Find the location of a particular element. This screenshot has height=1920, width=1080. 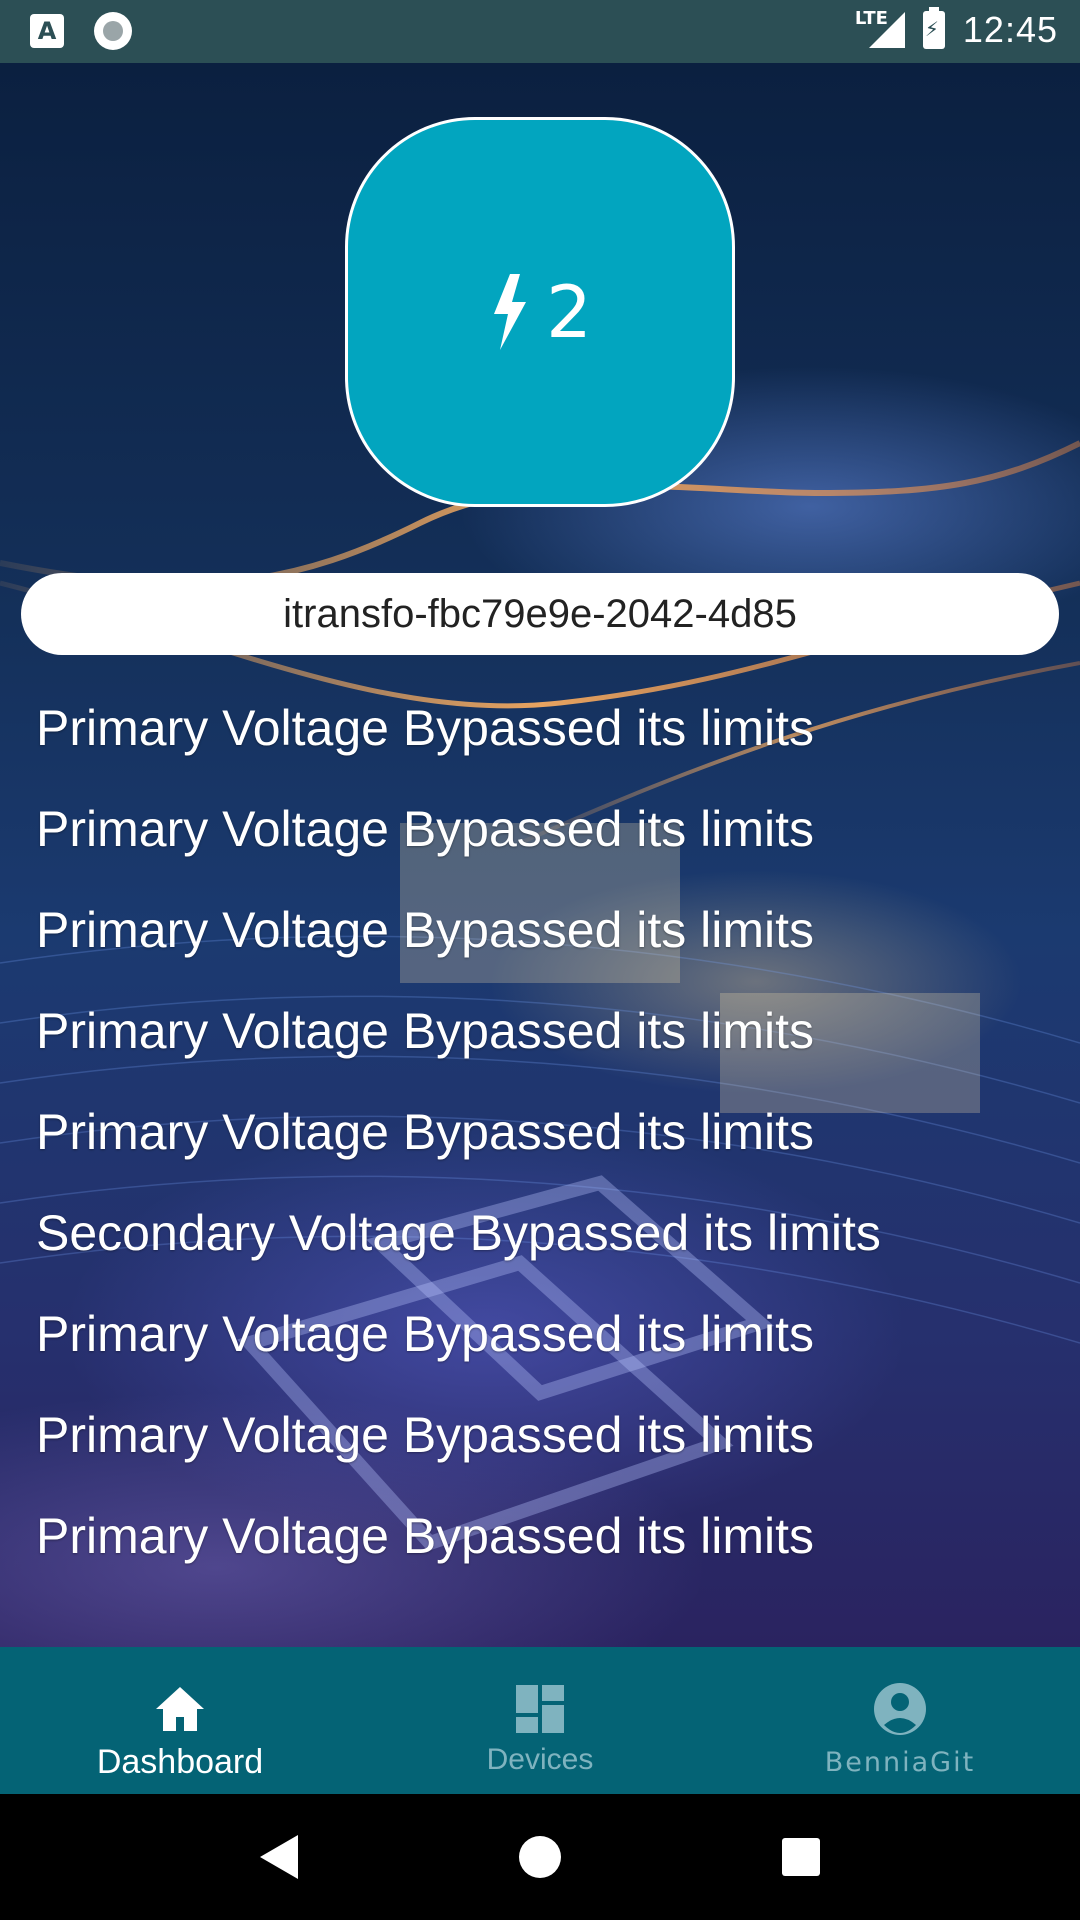

home-icon is located at coordinates (180, 1709).